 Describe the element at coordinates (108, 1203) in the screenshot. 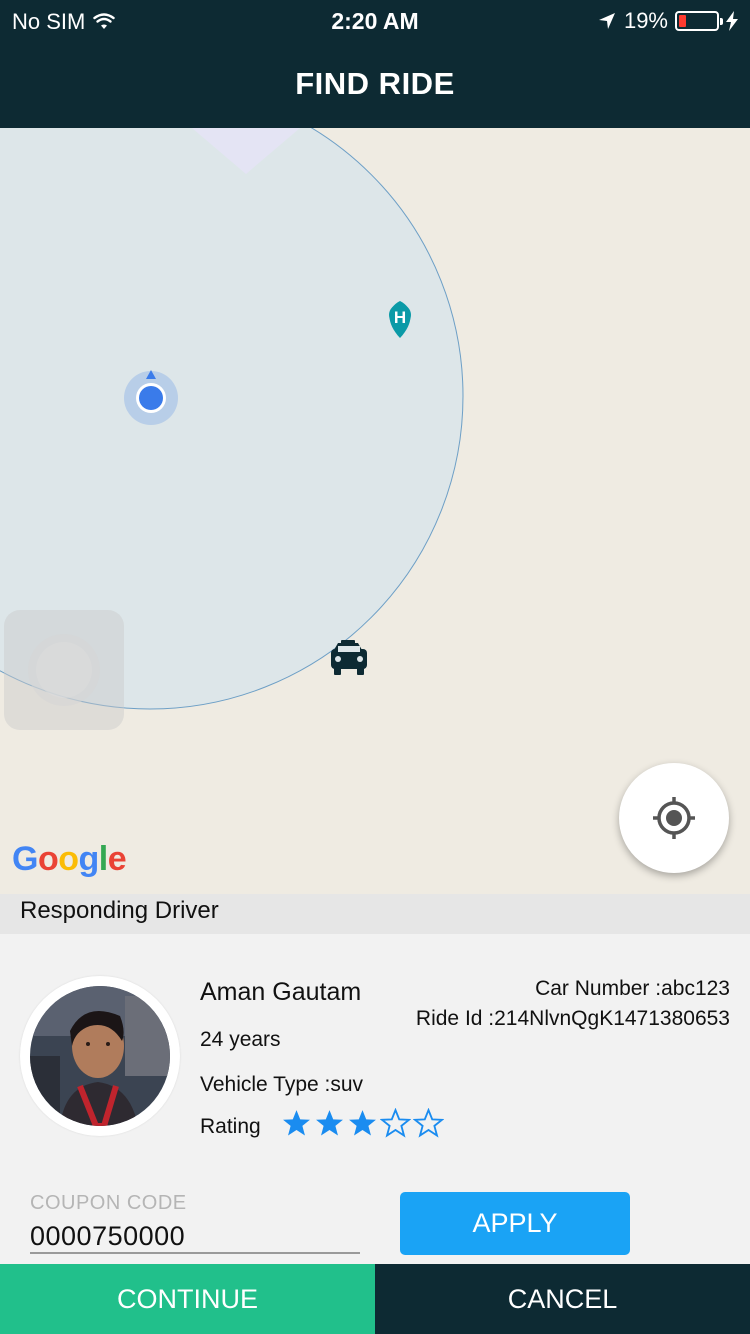

I see `coupon-label: COUPON CODE` at that location.